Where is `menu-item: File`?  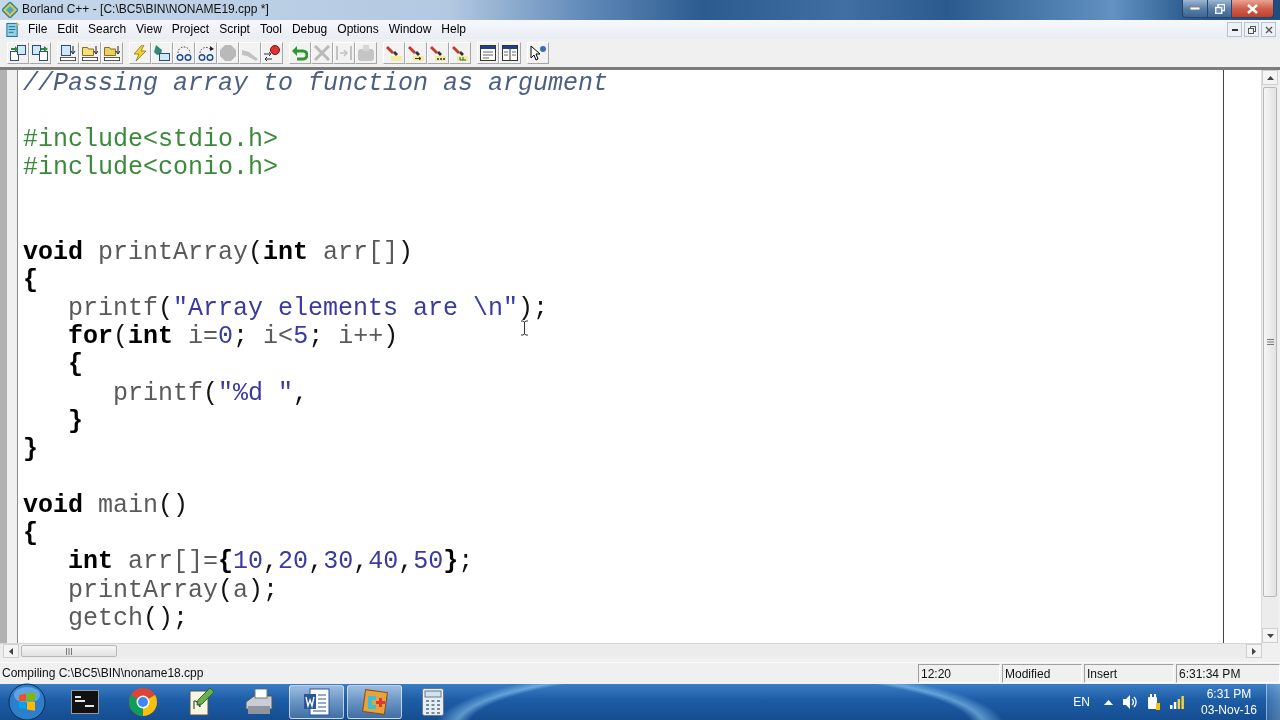 menu-item: File is located at coordinates (38, 29).